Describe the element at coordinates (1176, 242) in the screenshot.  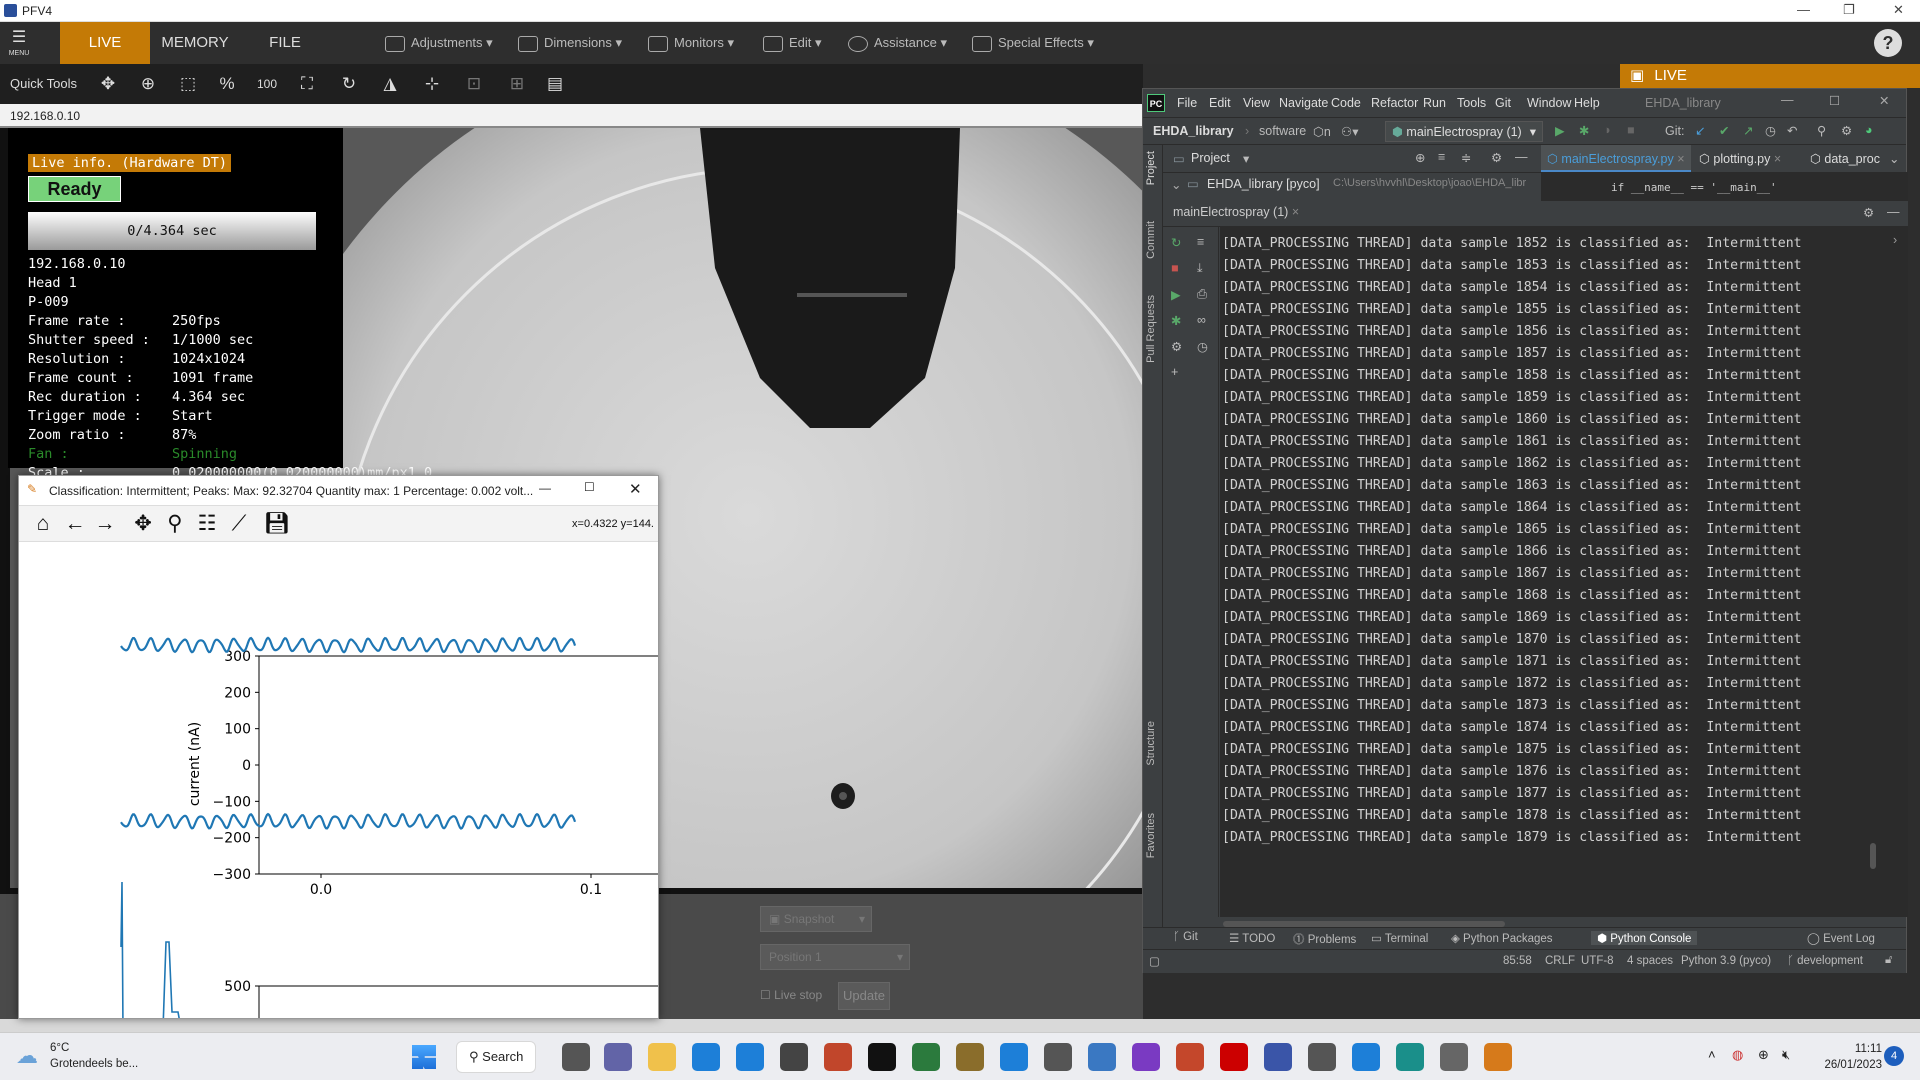
I see `rerun-icon: ↻` at that location.